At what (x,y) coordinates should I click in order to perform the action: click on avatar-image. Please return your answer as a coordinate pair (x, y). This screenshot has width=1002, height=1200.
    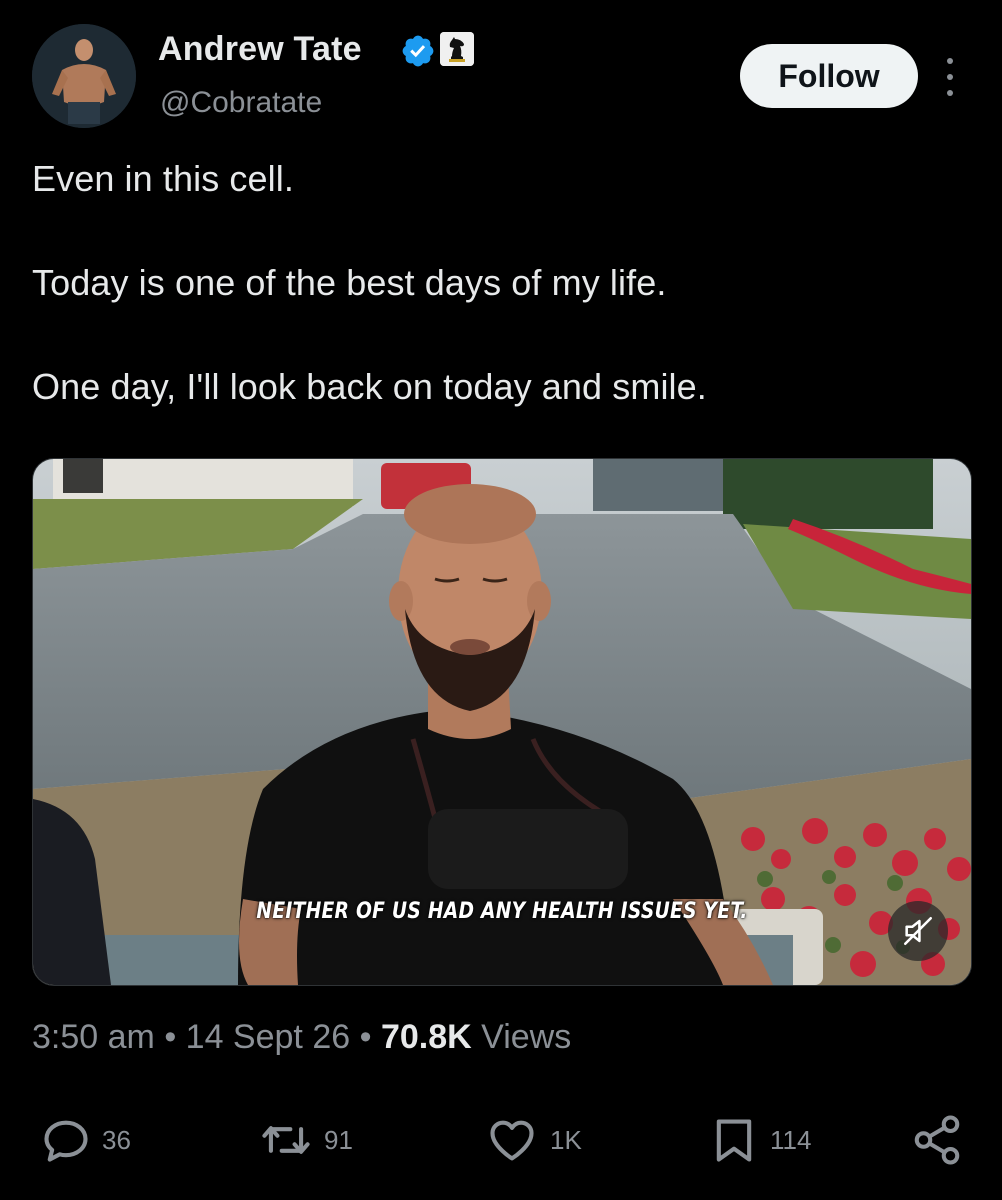
    Looking at the image, I should click on (84, 76).